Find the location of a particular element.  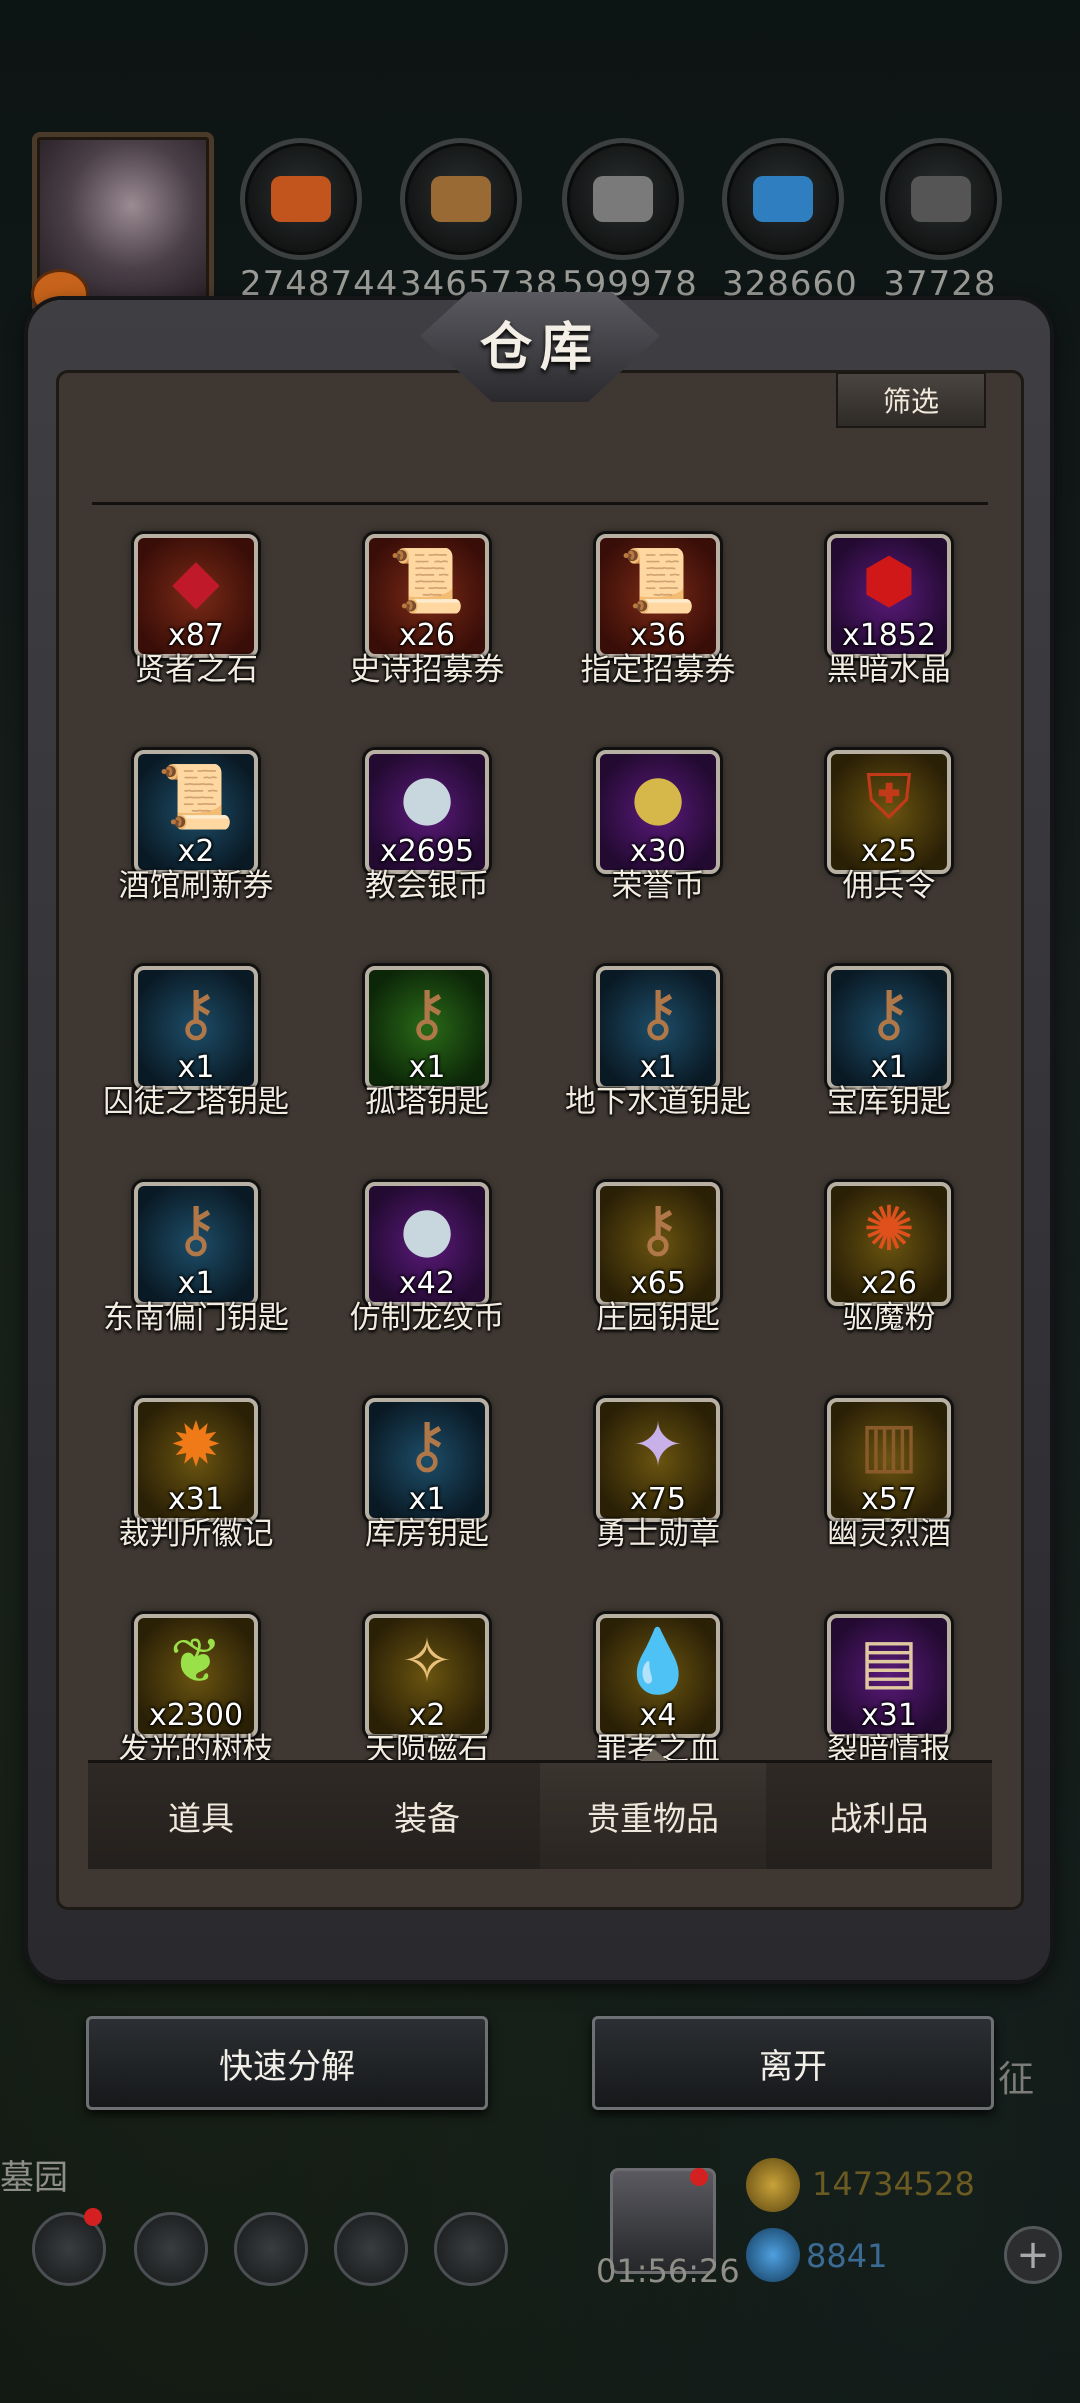

inventory-item: ⚷ x1 地下水道钥匙 is located at coordinates (658, 1052).